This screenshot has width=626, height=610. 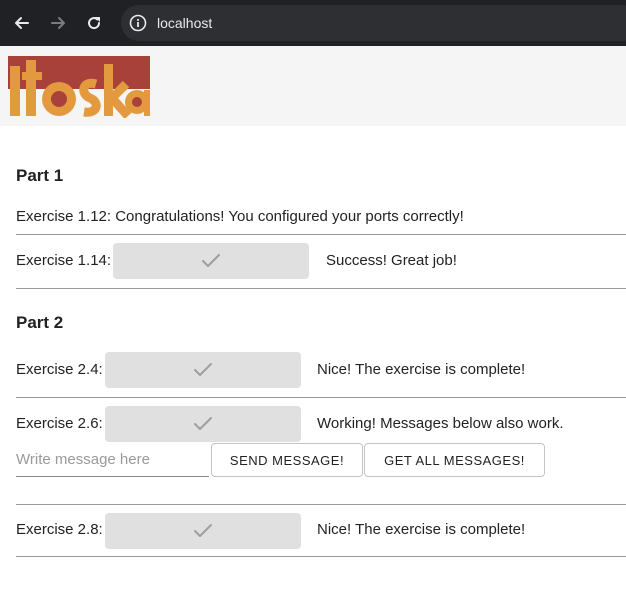 I want to click on info-icon, so click(x=138, y=23).